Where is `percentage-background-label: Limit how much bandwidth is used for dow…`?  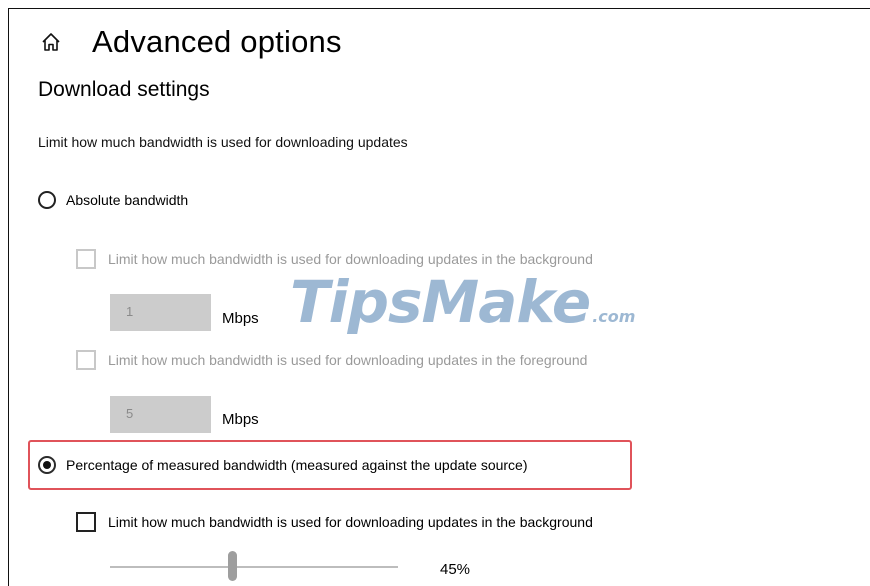 percentage-background-label: Limit how much bandwidth is used for dow… is located at coordinates (350, 522).